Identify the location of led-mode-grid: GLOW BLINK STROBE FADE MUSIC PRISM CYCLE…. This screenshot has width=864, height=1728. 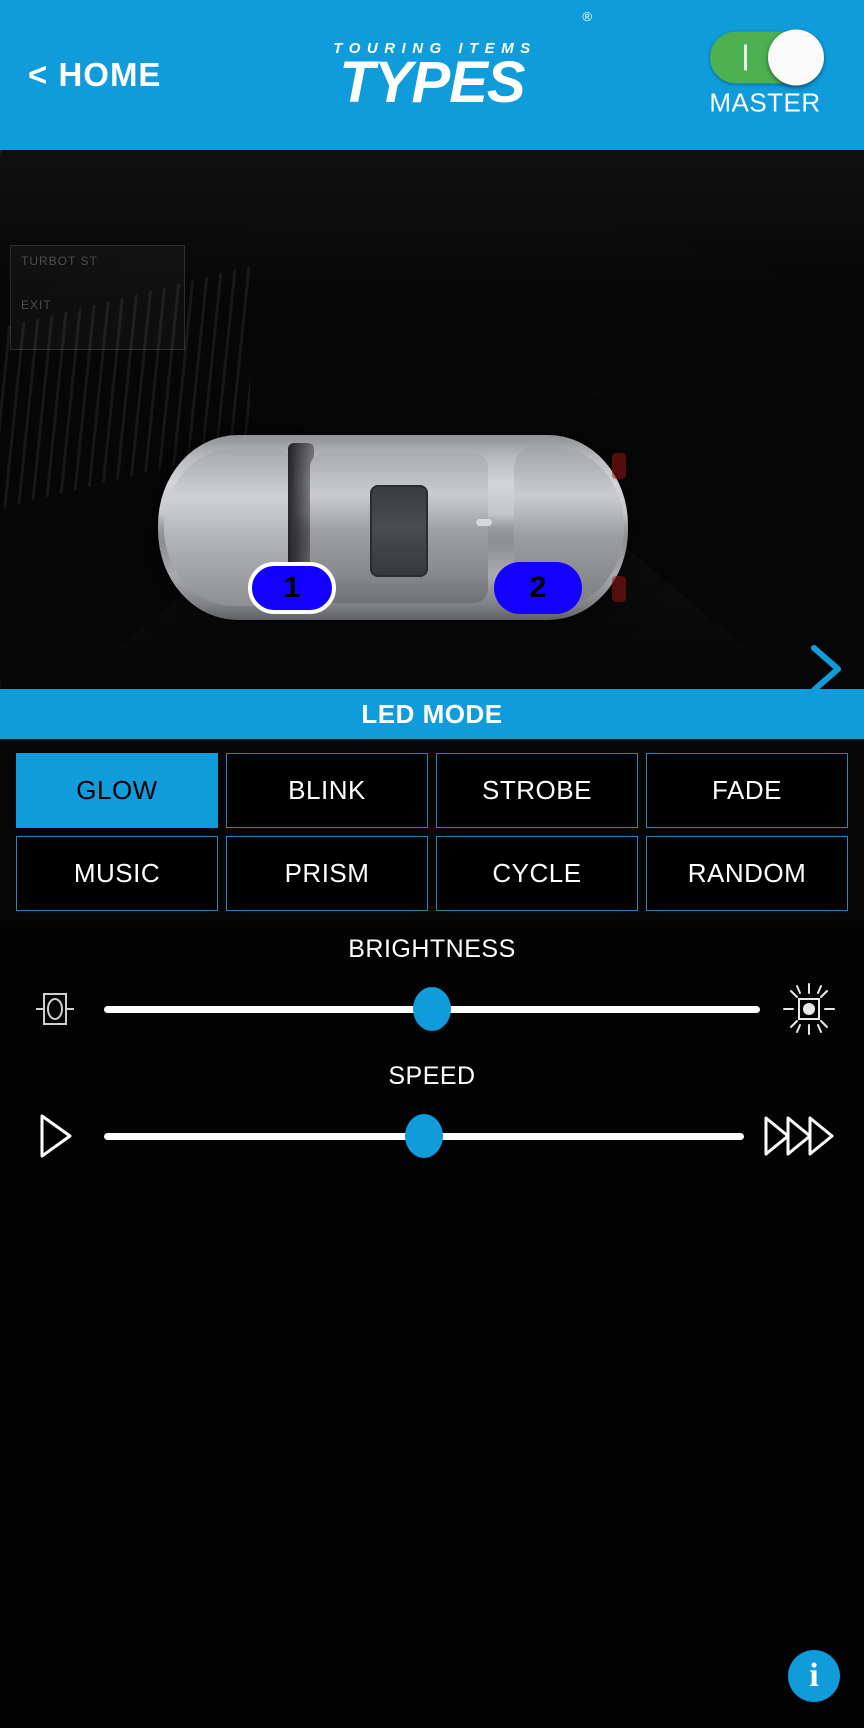
(432, 830).